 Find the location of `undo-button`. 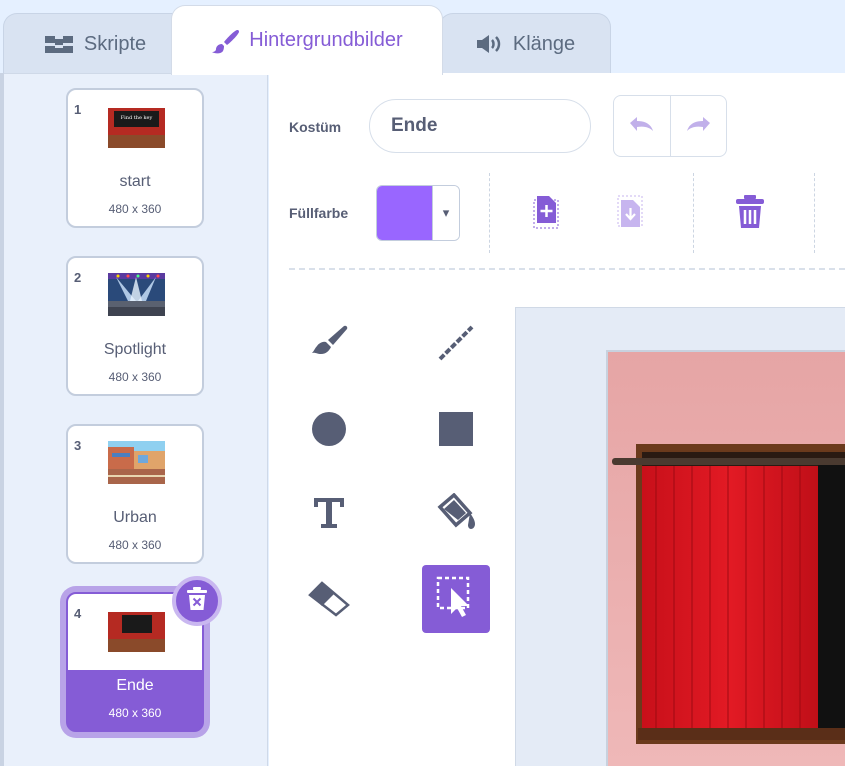

undo-button is located at coordinates (642, 126).